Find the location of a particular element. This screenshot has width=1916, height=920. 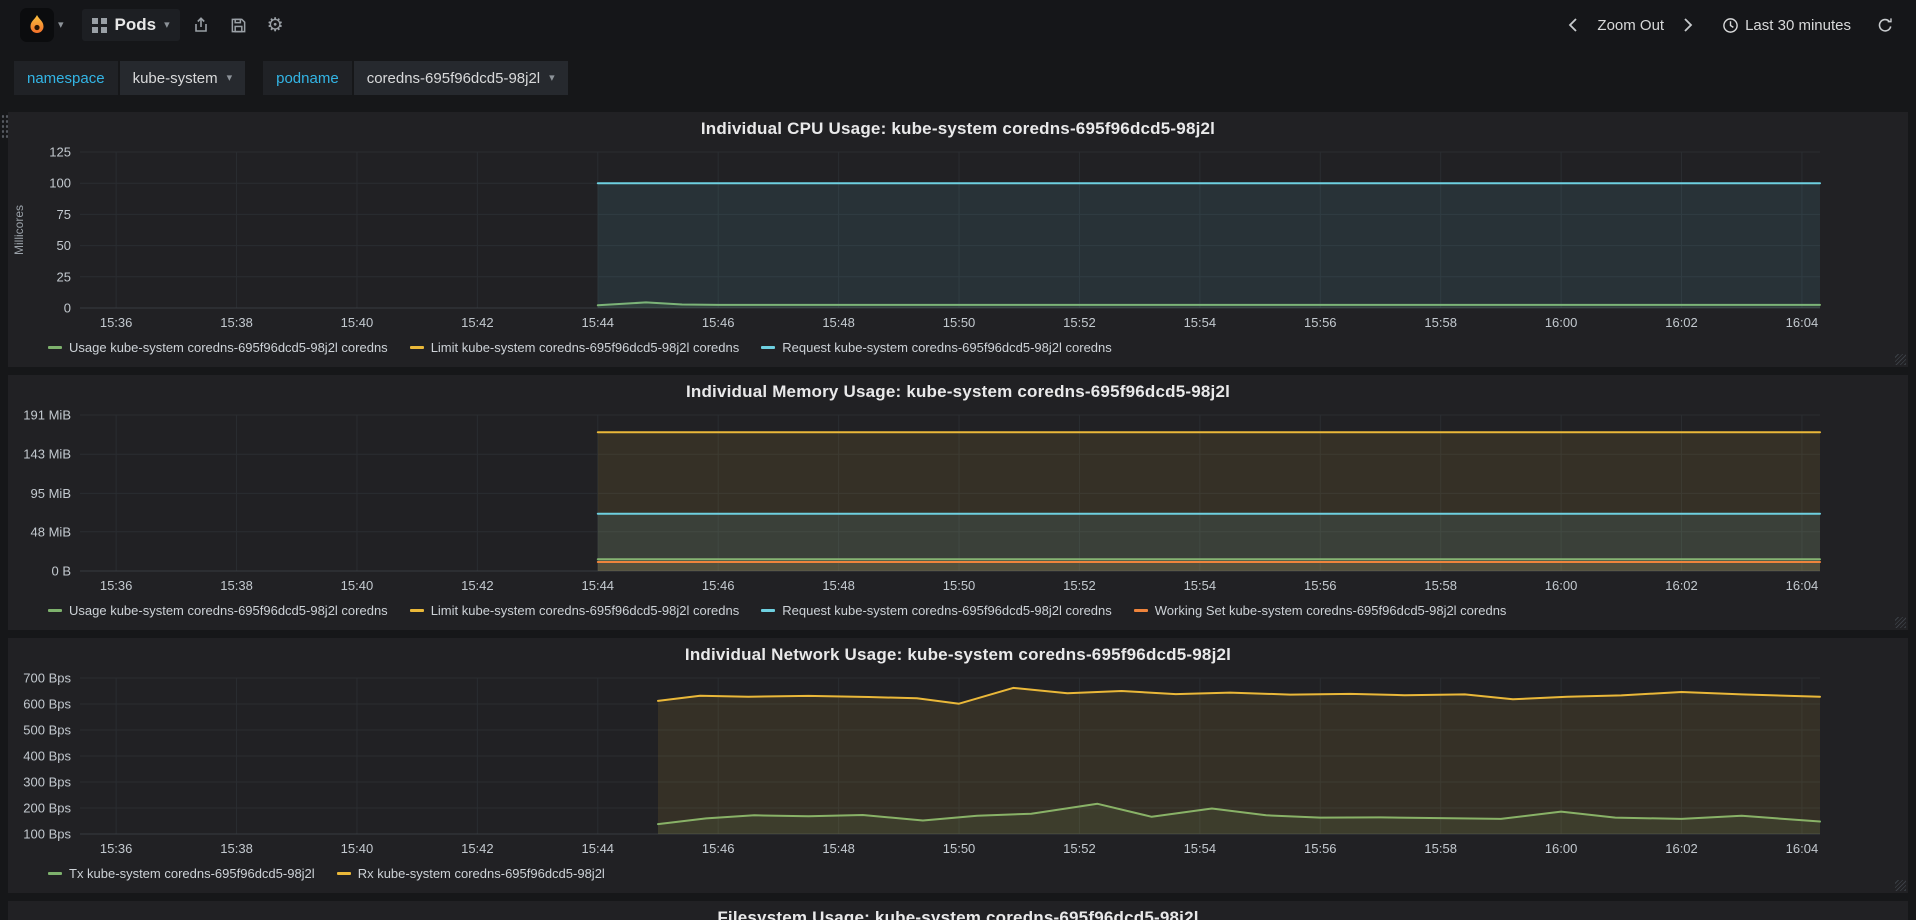

grafana-logo: ▾ is located at coordinates (42, 25).